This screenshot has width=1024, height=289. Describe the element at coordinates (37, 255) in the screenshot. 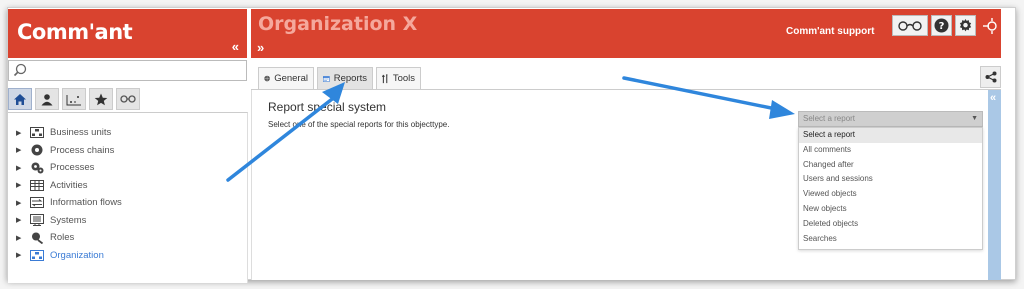

I see `organization-icon` at that location.